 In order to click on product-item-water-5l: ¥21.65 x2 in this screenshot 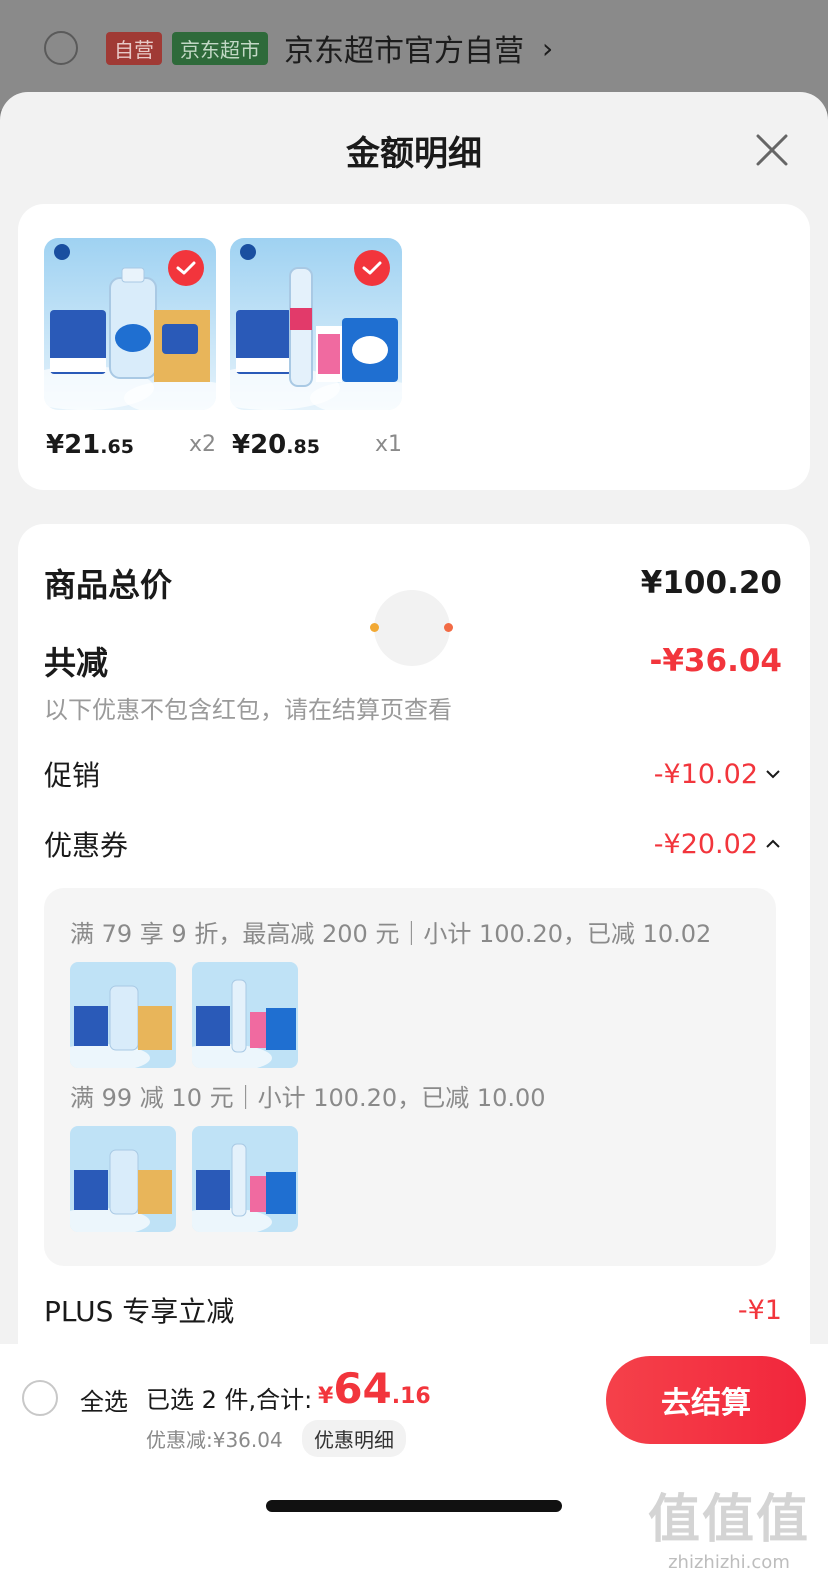, I will do `click(130, 349)`.